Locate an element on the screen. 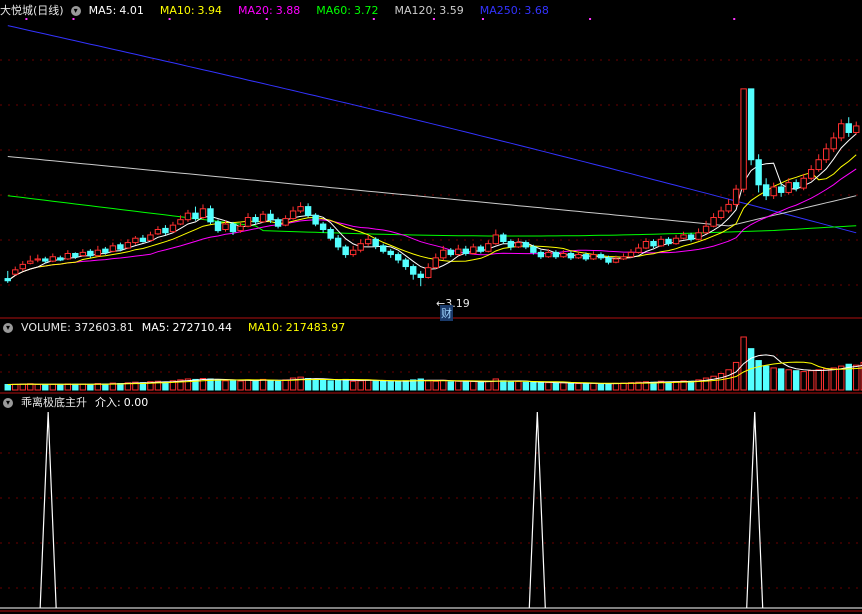 This screenshot has height=614, width=862. volume-title: VOLUME: 372603.81 is located at coordinates (77, 327).